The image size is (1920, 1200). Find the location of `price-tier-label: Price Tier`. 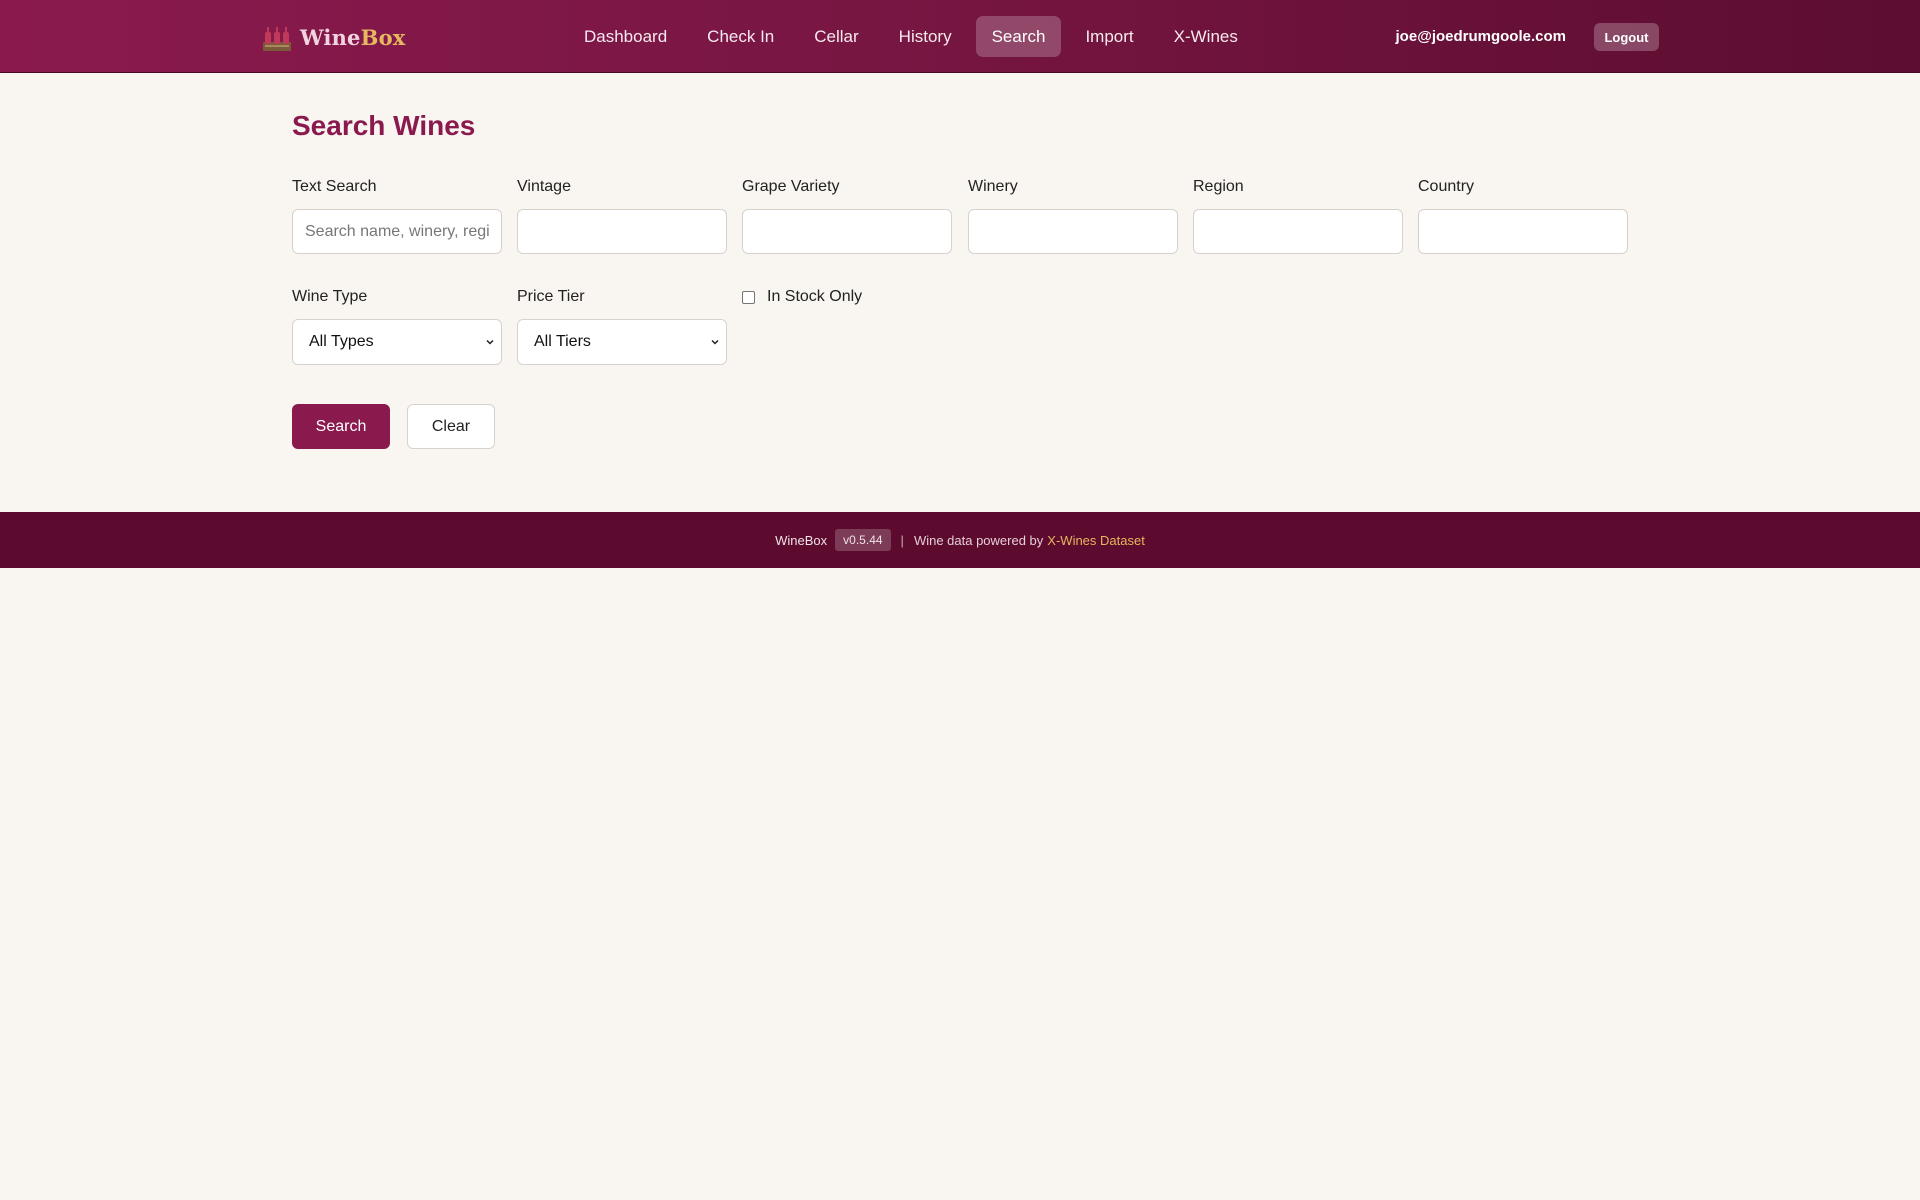

price-tier-label: Price Tier is located at coordinates (551, 296).